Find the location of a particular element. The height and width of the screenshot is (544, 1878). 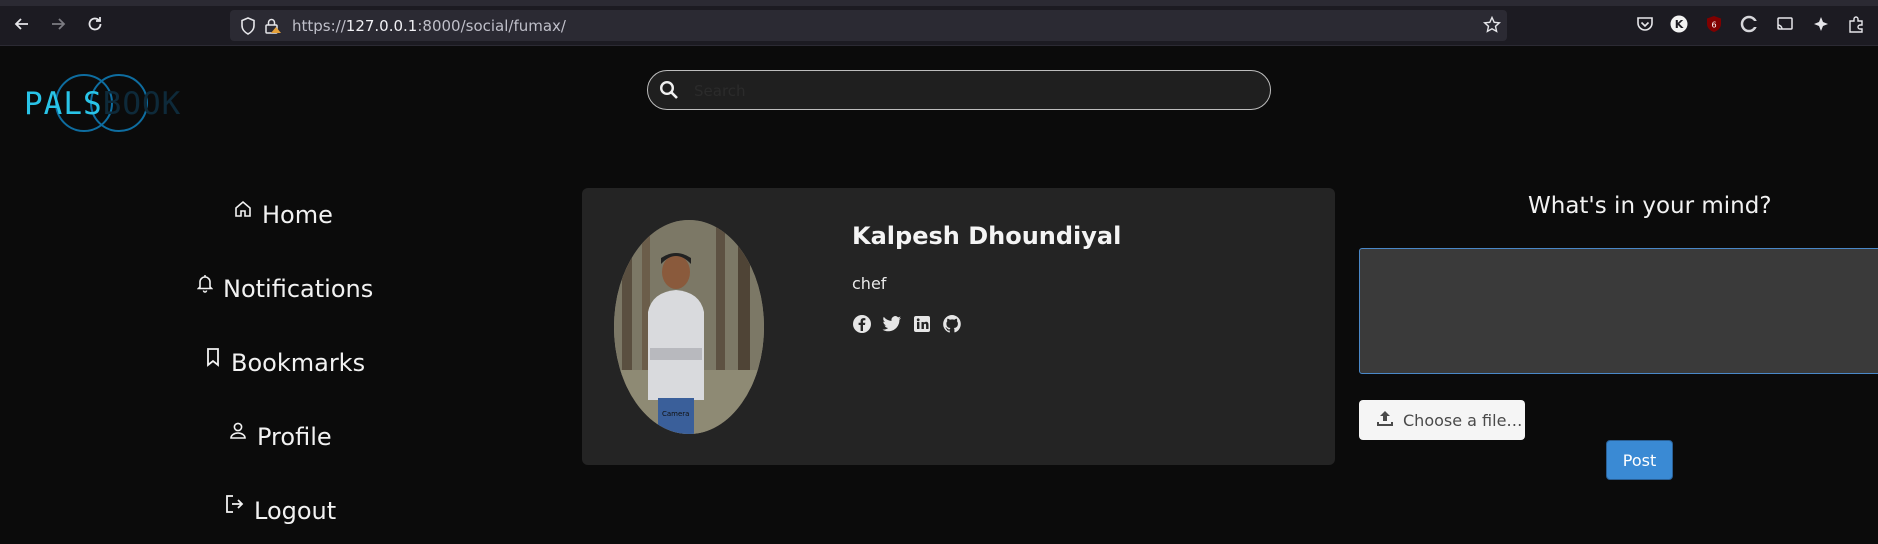

logo-text-pals: PALS is located at coordinates (63, 104).